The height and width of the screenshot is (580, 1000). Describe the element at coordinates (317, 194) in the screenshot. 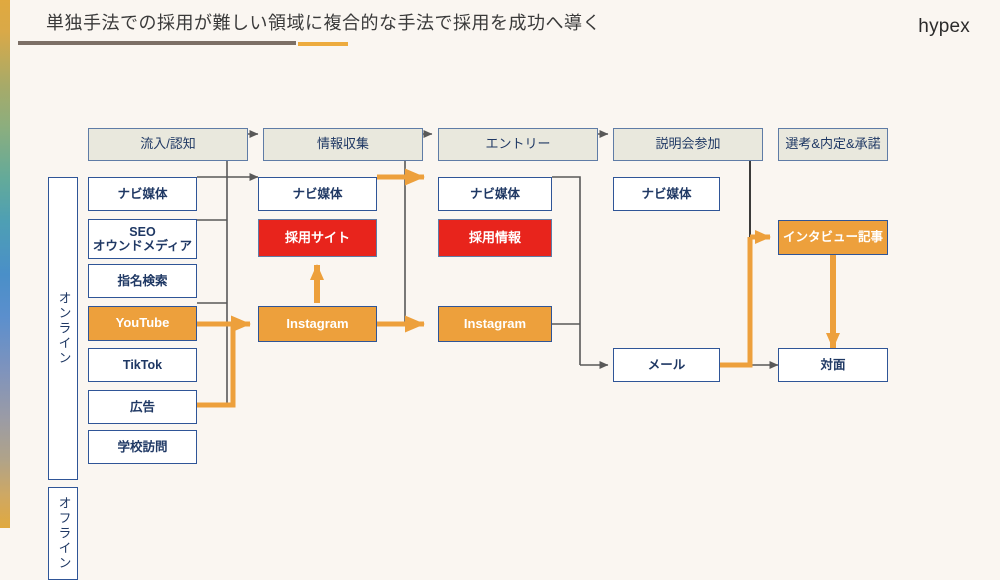

I see `node-research-navi: ナビ媒体` at that location.